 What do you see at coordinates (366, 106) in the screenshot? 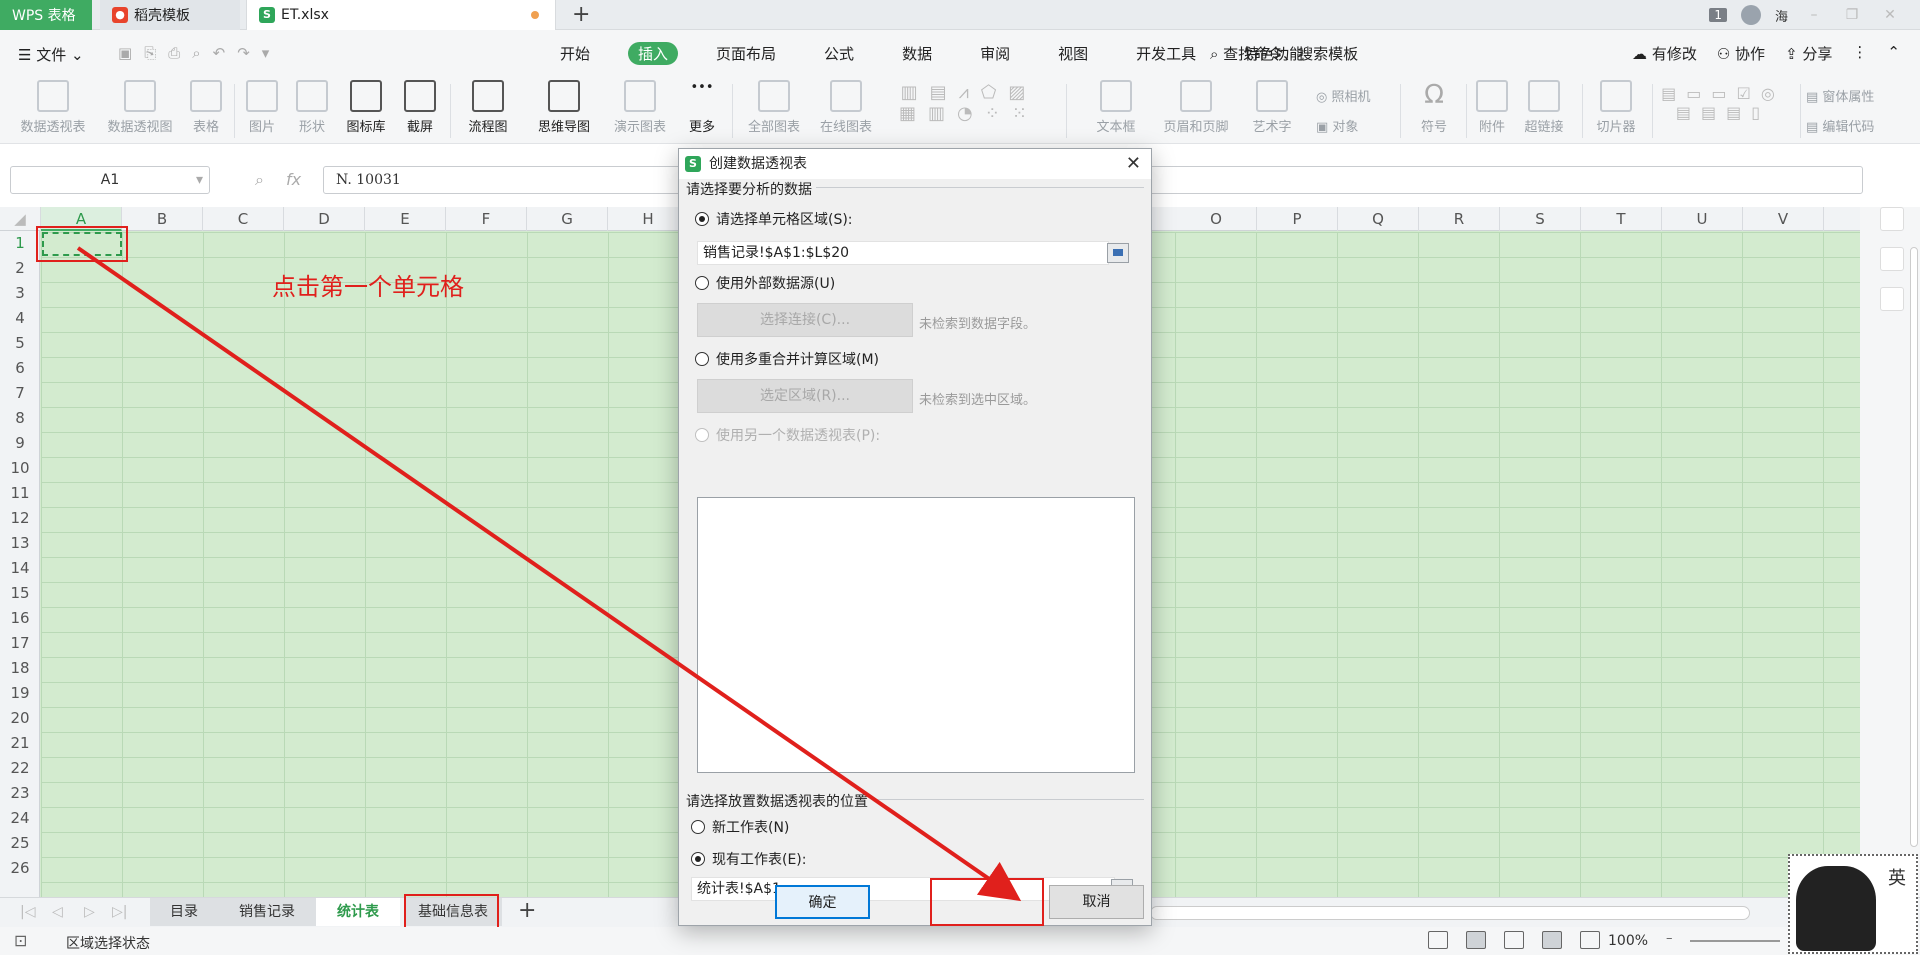
I see `icon-library-button: 图标库` at bounding box center [366, 106].